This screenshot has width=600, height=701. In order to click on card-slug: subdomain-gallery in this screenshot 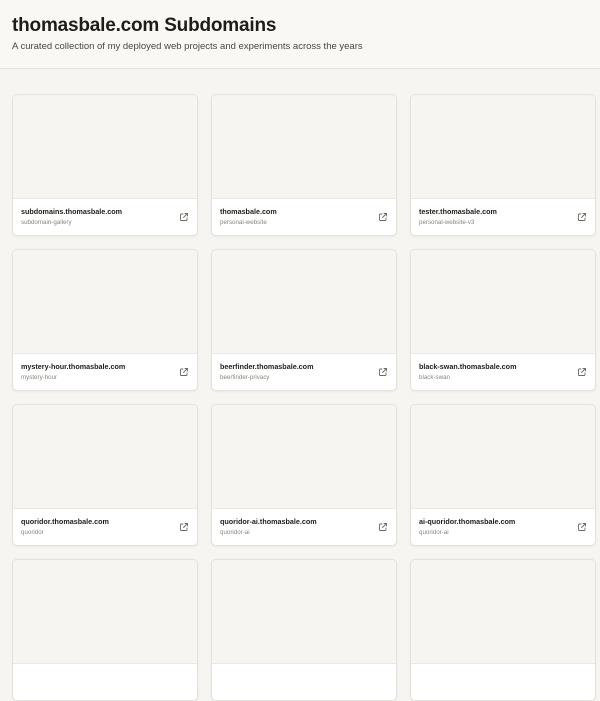, I will do `click(46, 222)`.